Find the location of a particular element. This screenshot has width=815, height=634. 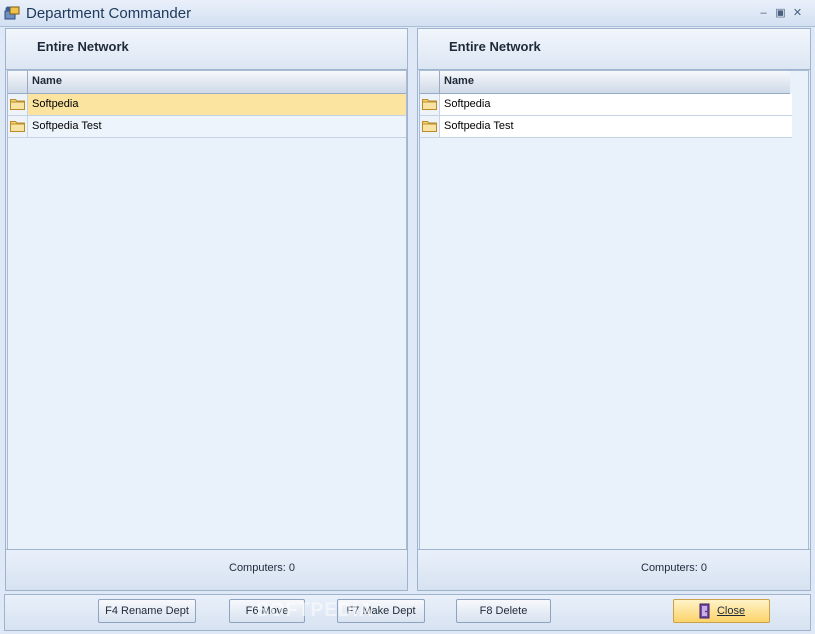

left-panel-header: Entire Network is located at coordinates (206, 49).